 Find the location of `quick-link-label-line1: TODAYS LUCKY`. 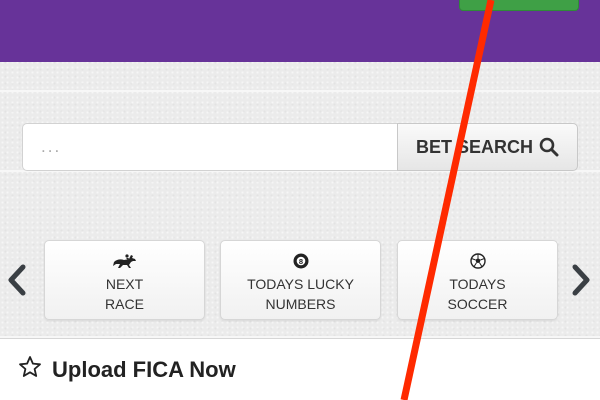

quick-link-label-line1: TODAYS LUCKY is located at coordinates (300, 284).